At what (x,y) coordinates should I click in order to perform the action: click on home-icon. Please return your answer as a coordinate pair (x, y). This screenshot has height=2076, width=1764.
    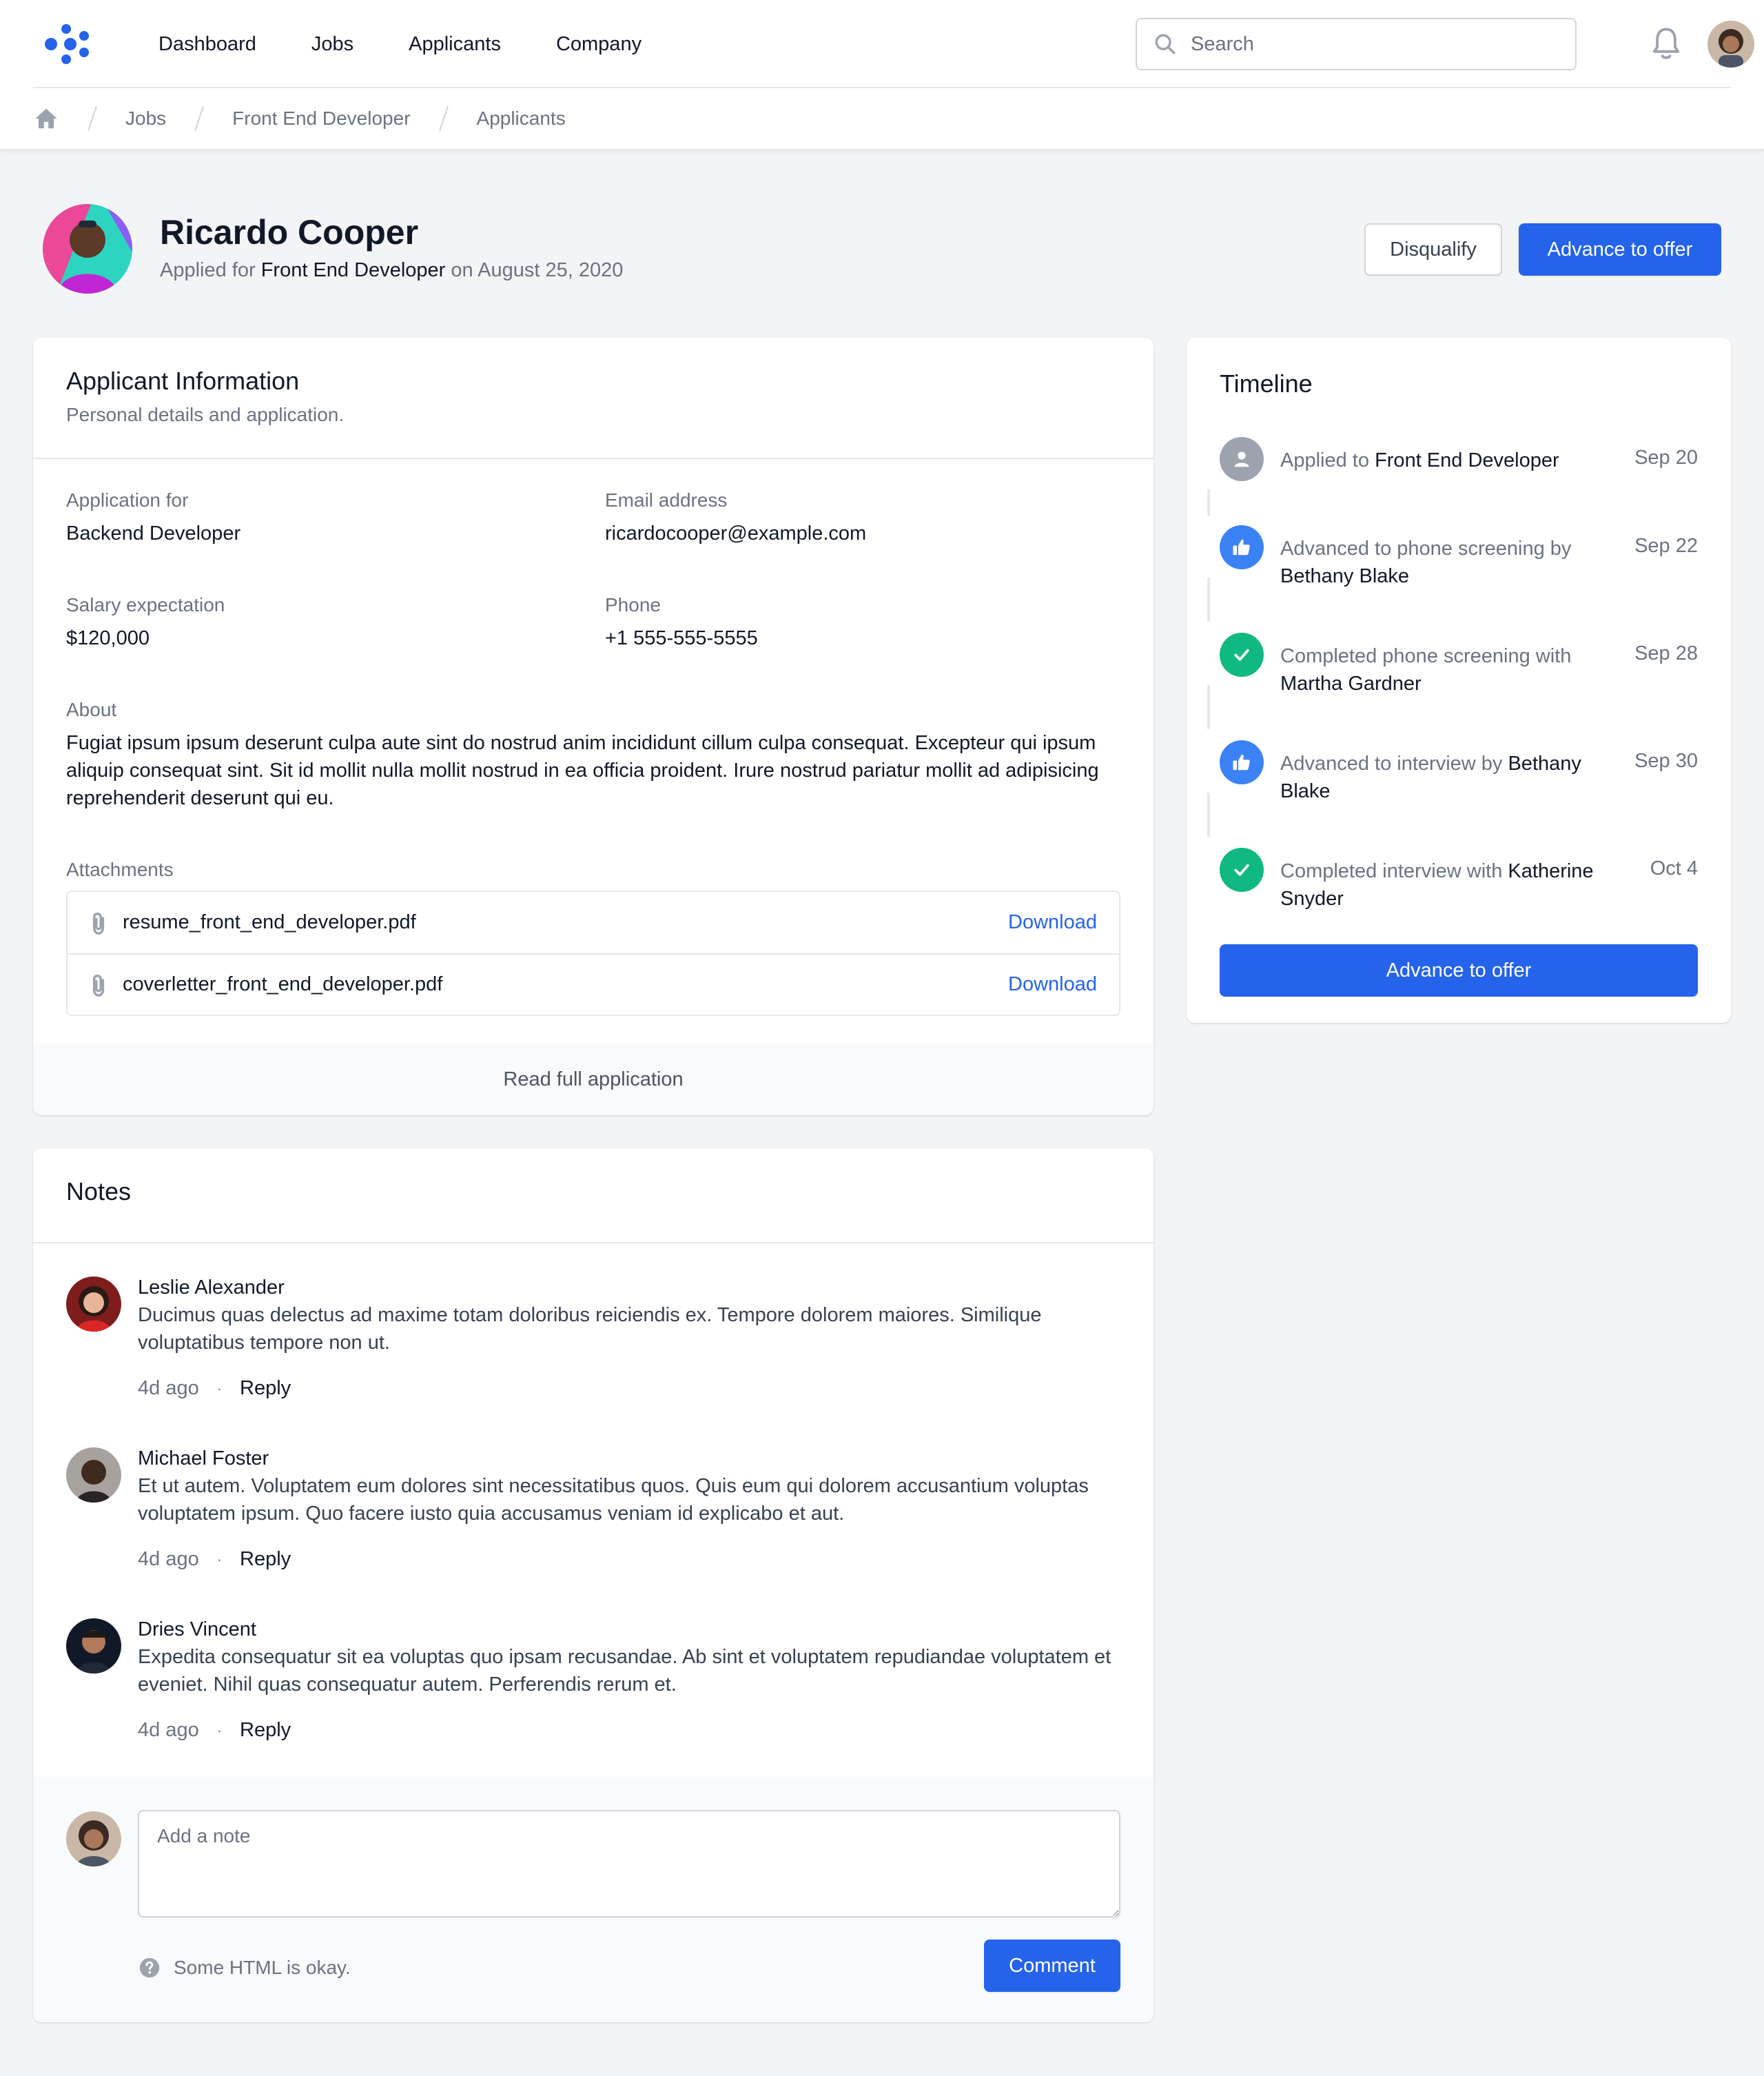
    Looking at the image, I should click on (46, 119).